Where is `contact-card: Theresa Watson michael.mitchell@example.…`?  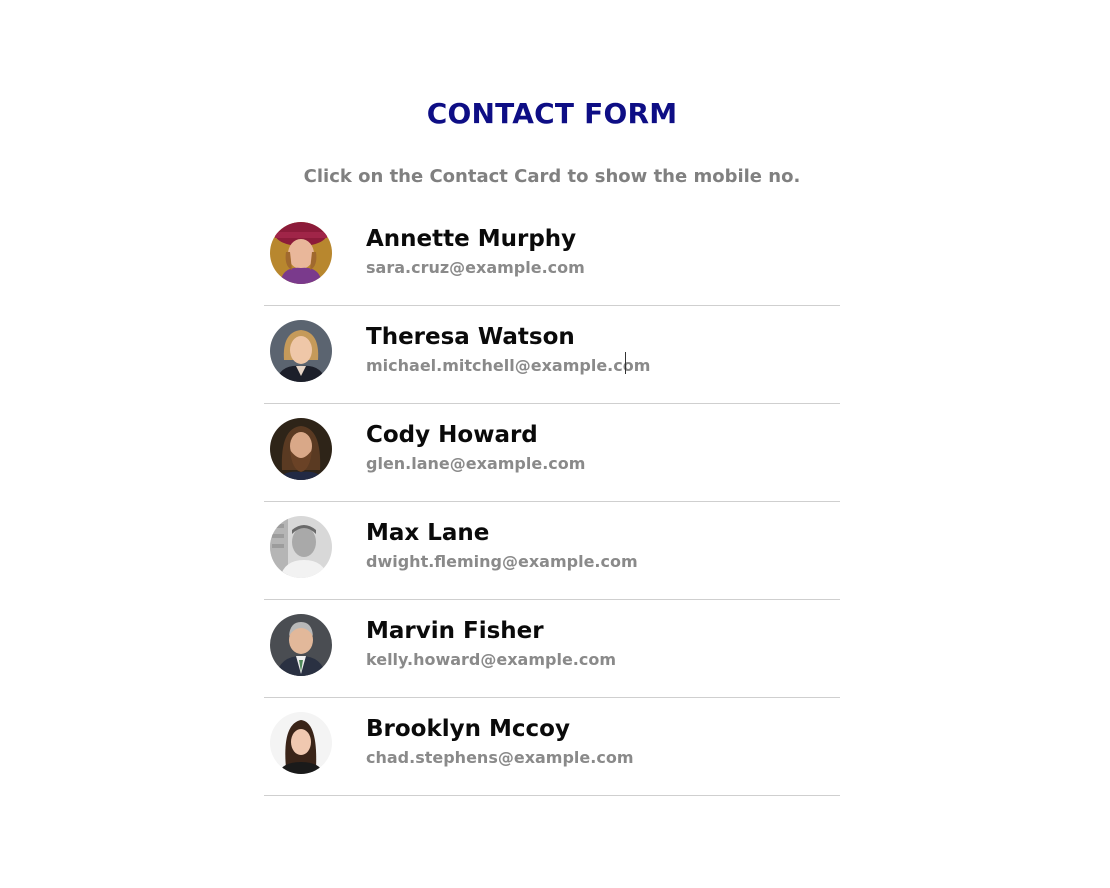
contact-card: Theresa Watson michael.mitchell@example.… is located at coordinates (552, 355).